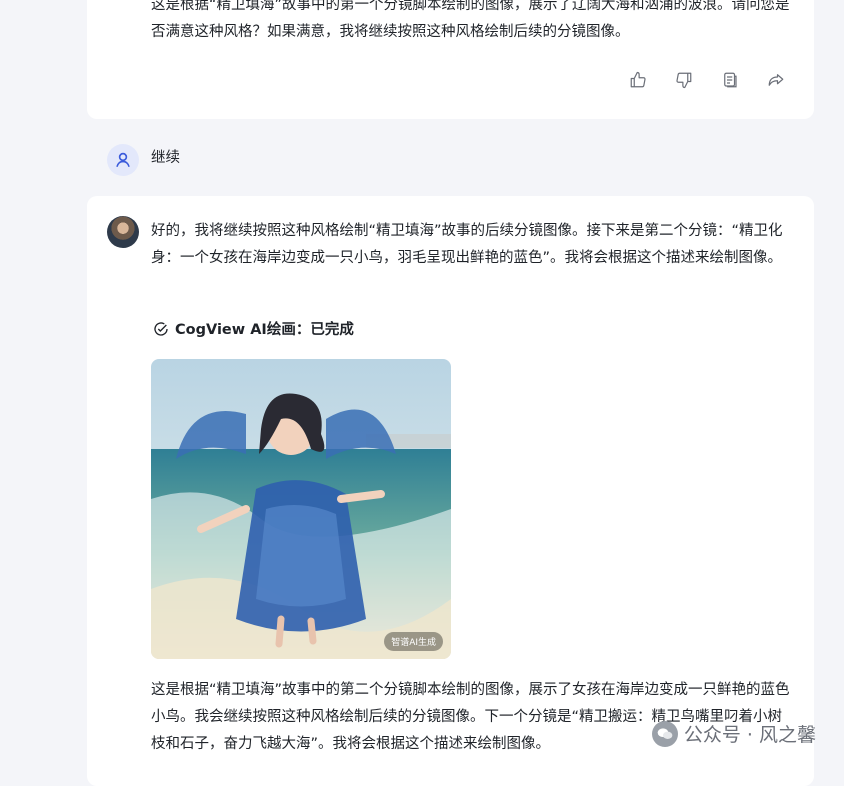 This screenshot has height=786, width=844. I want to click on share-icon, so click(776, 80).